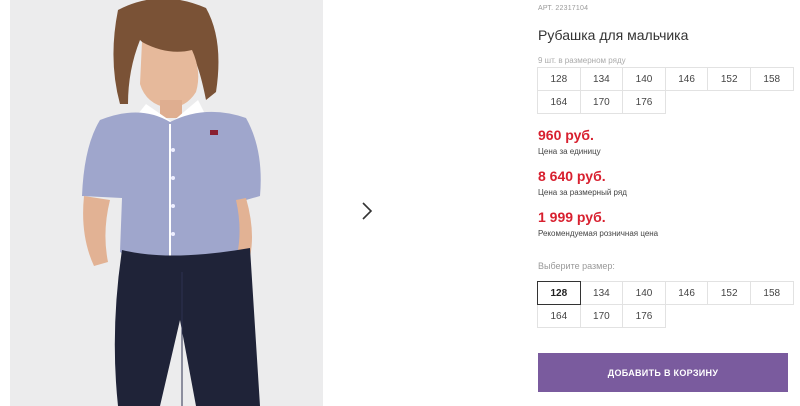 The width and height of the screenshot is (800, 406). Describe the element at coordinates (601, 79) in the screenshot. I see `size-row-cell: 134` at that location.